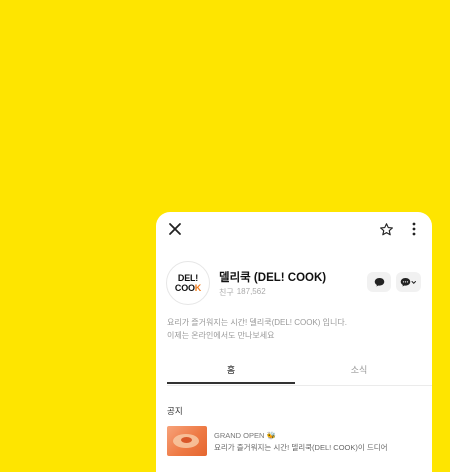 The image size is (450, 472). What do you see at coordinates (231, 383) in the screenshot?
I see `active-tab-indicator` at bounding box center [231, 383].